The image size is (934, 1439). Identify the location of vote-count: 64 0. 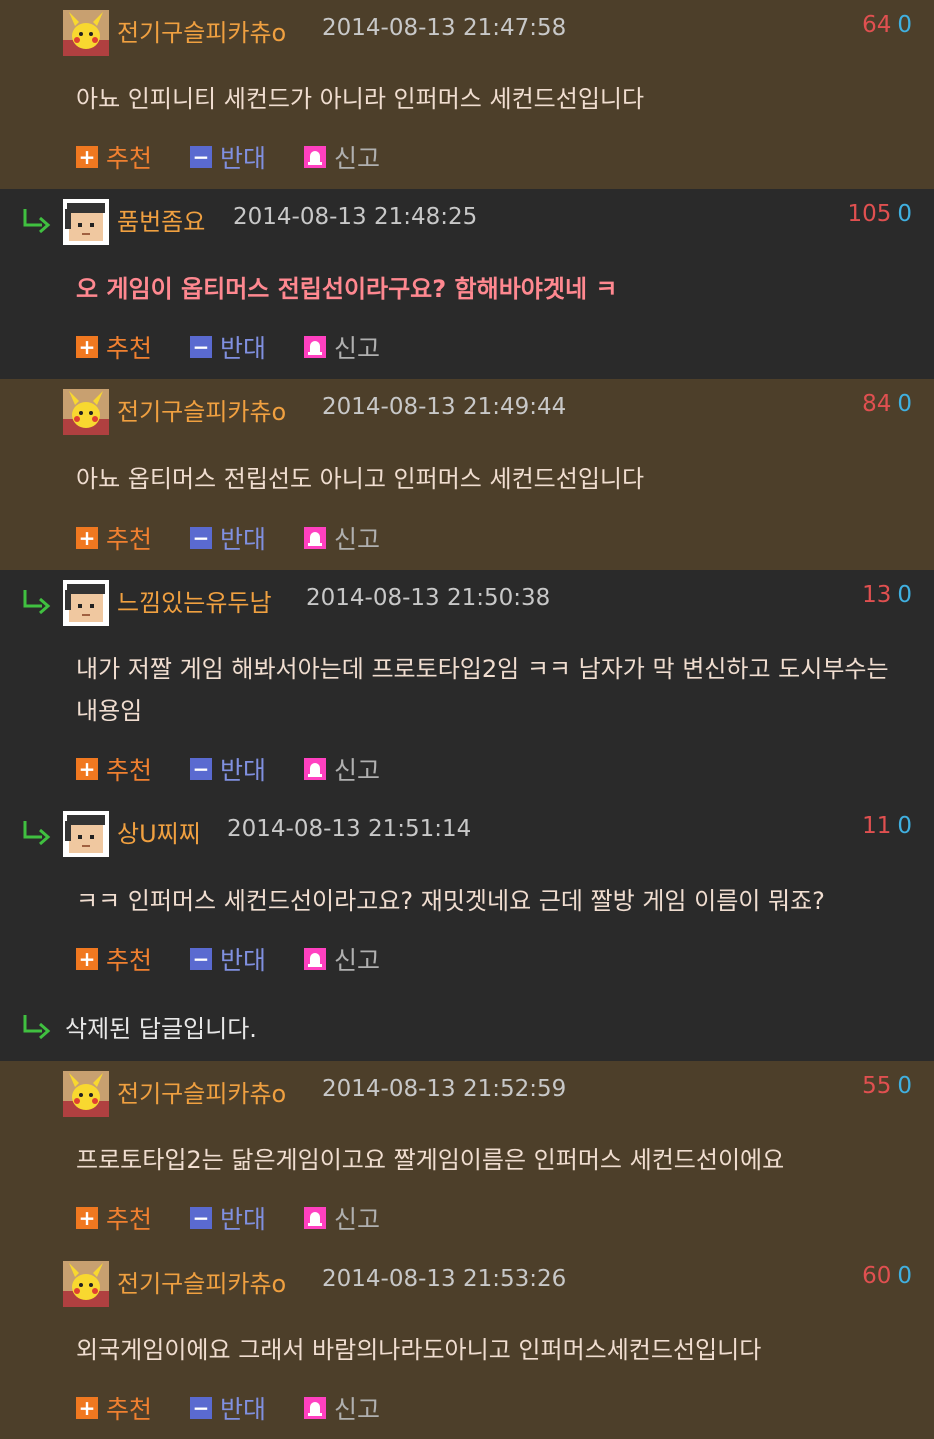
(887, 25).